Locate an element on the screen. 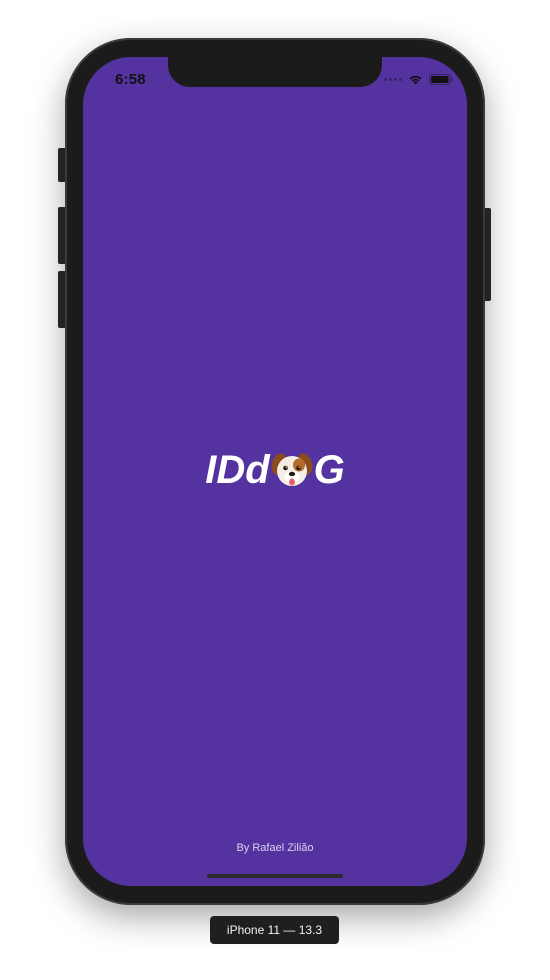  wifi-icon is located at coordinates (415, 79).